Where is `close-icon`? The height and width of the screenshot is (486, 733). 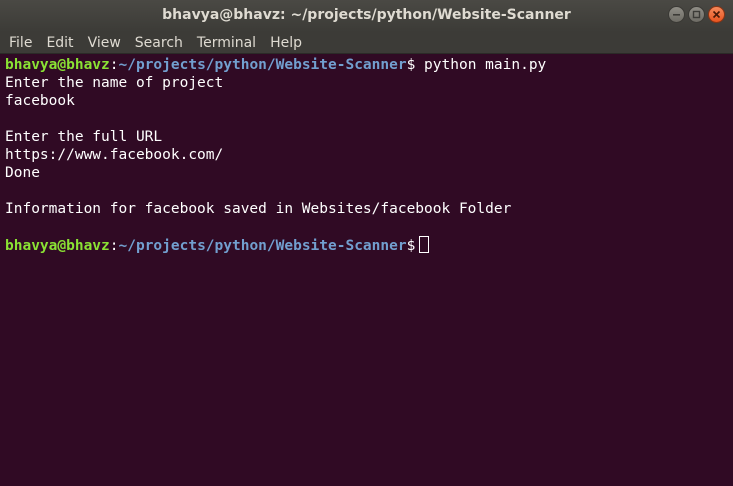 close-icon is located at coordinates (716, 14).